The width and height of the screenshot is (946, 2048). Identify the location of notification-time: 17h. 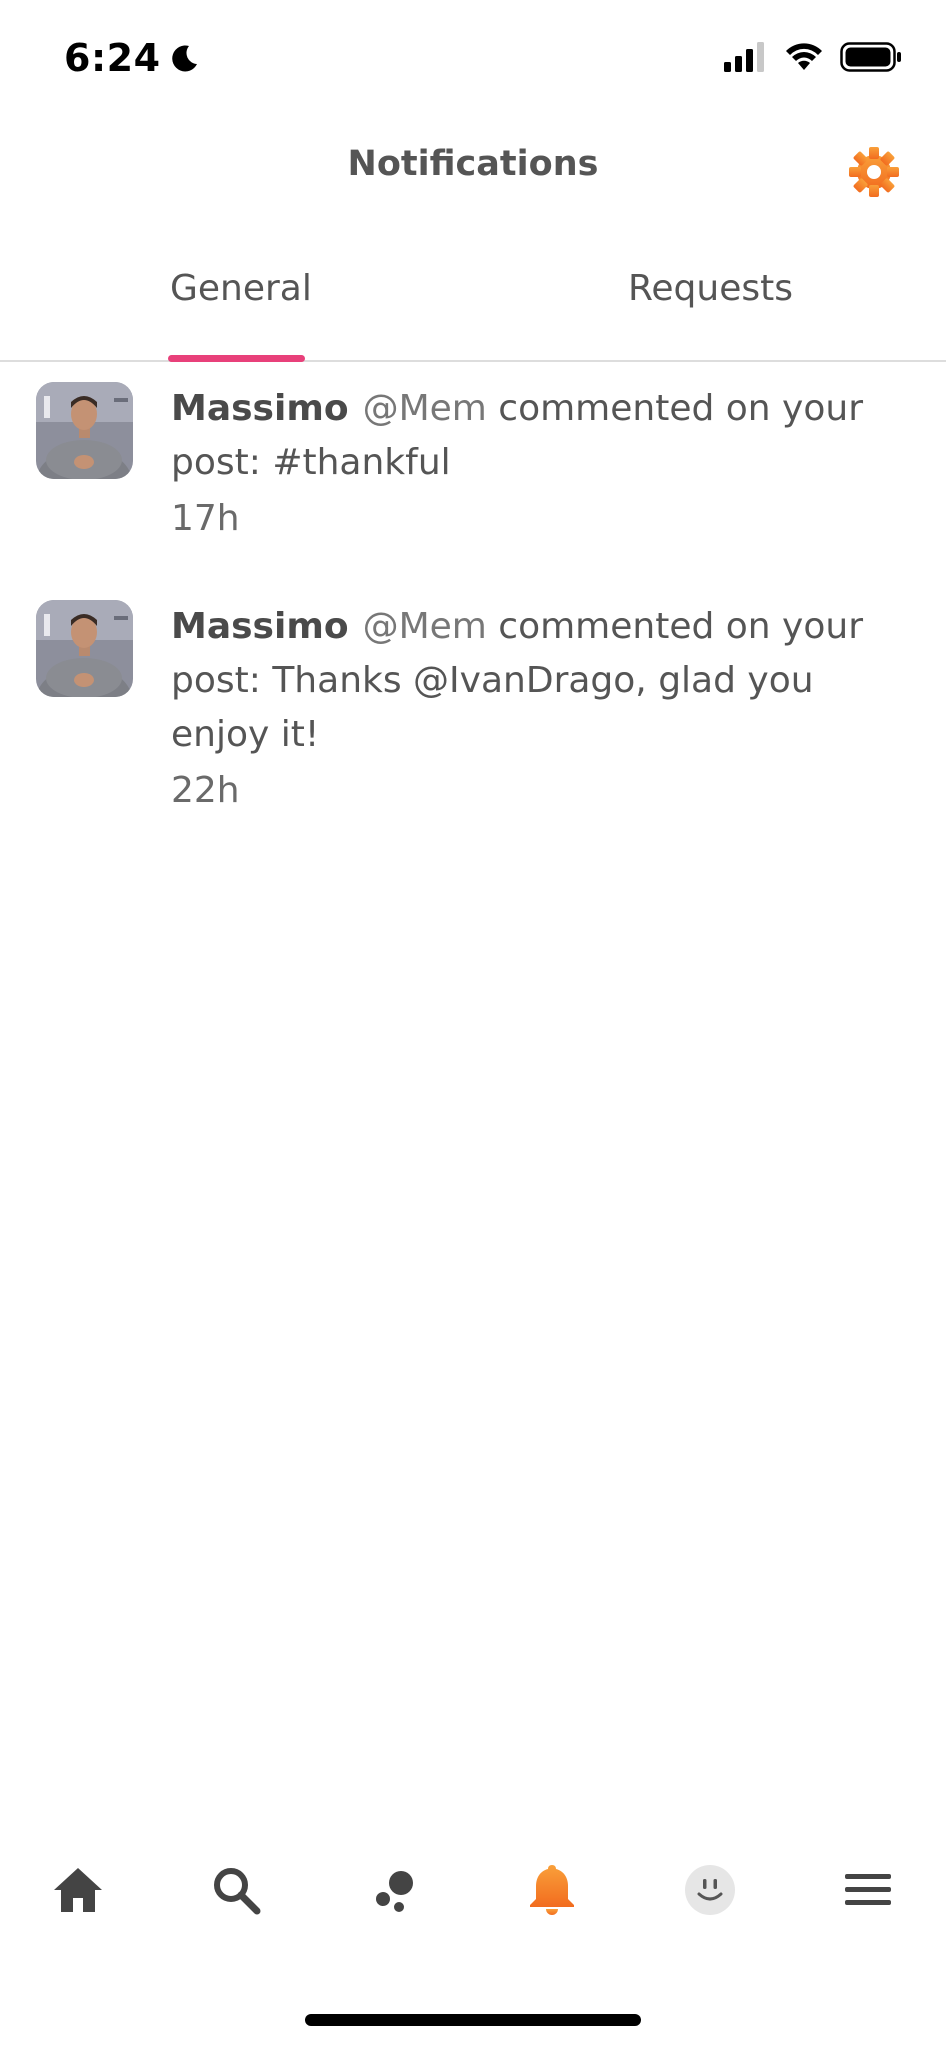
(205, 518).